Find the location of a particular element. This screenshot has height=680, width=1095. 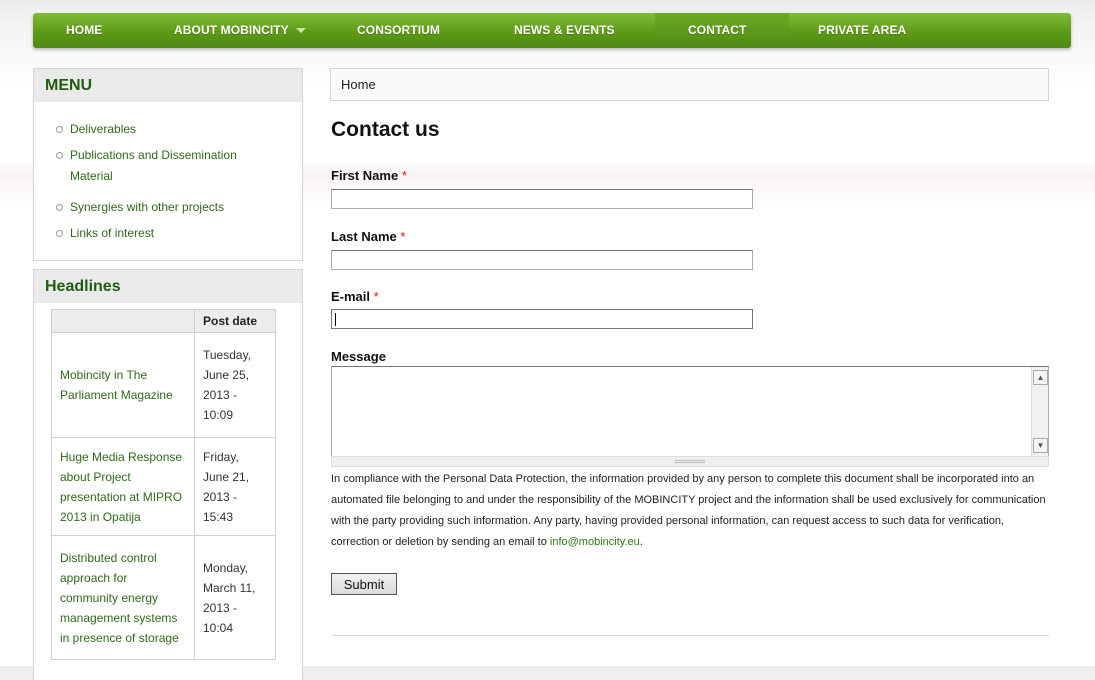

email-label: E-mail * is located at coordinates (355, 296).